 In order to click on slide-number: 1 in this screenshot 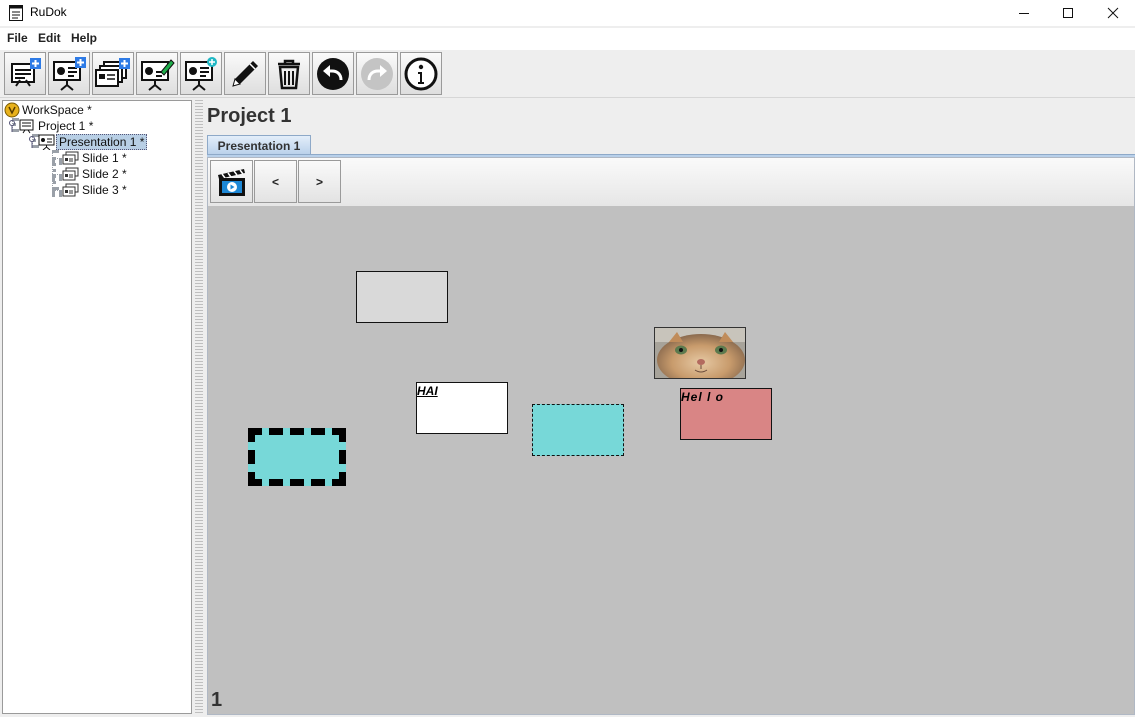, I will do `click(217, 700)`.